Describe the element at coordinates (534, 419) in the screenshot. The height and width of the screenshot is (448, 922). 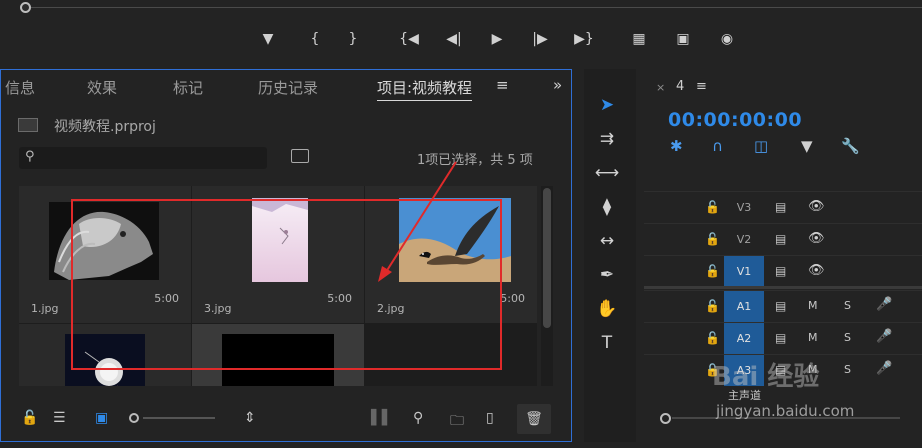
I see `trash-icon: 🗑` at that location.